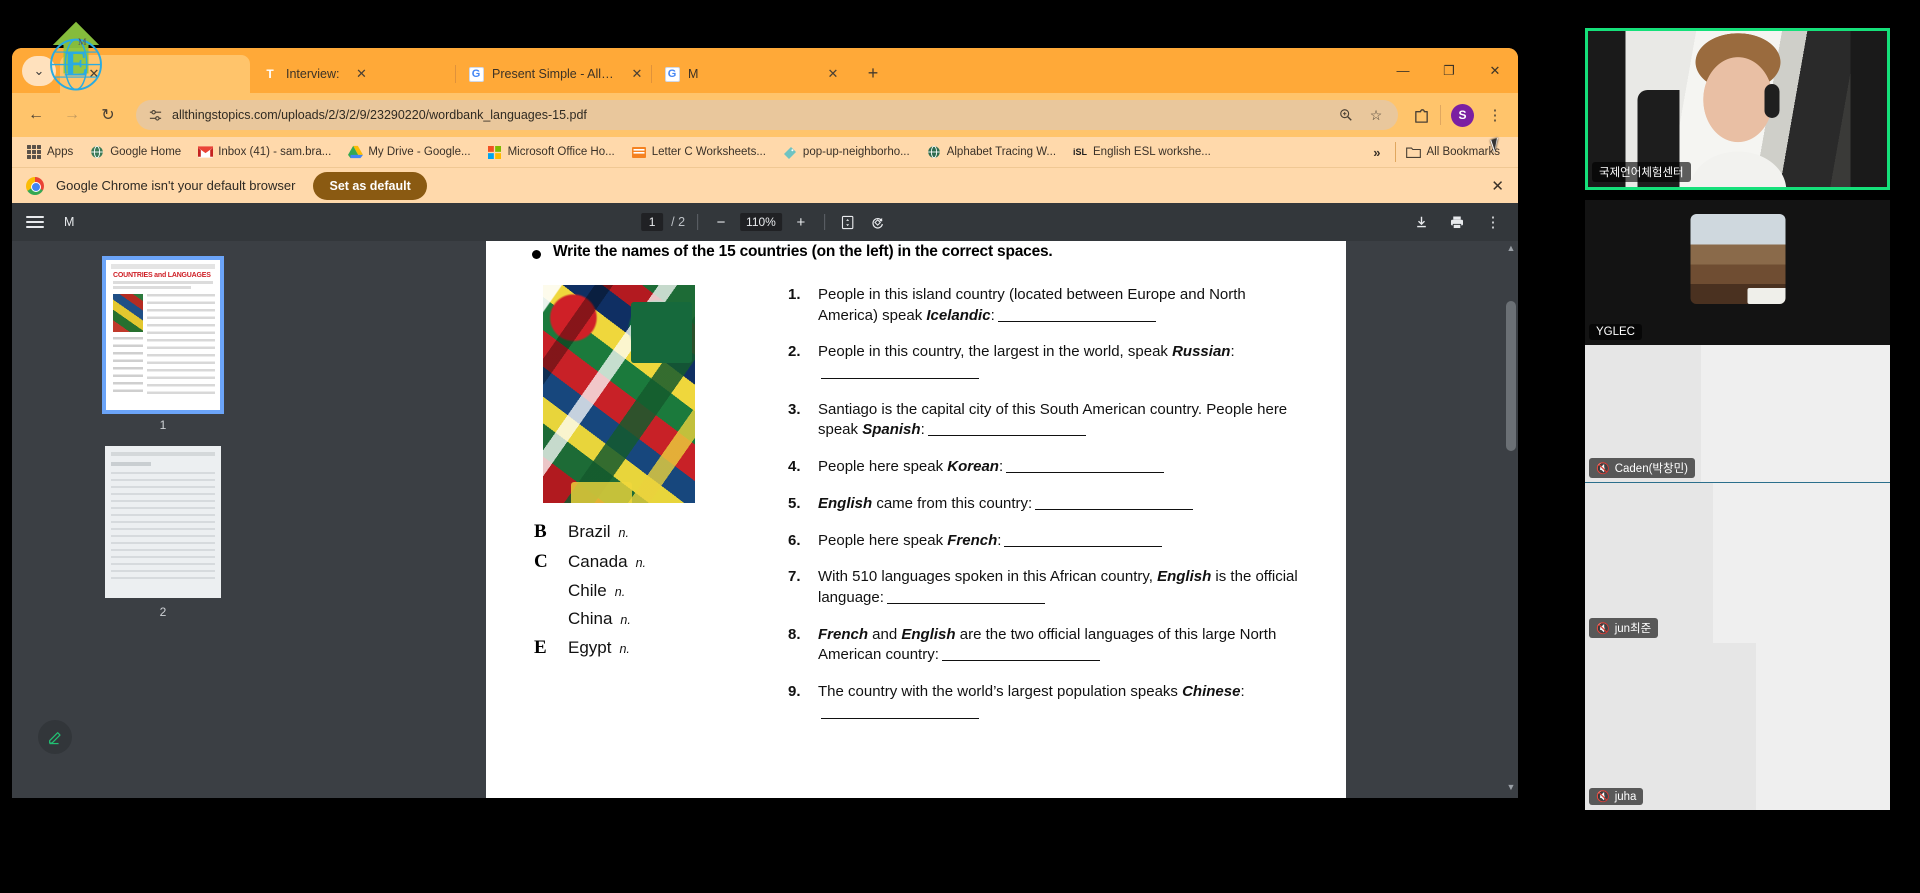 This screenshot has width=1920, height=893. What do you see at coordinates (163, 335) in the screenshot?
I see `thumbnail-page-1: COUNTRIES and LANGUAGES` at bounding box center [163, 335].